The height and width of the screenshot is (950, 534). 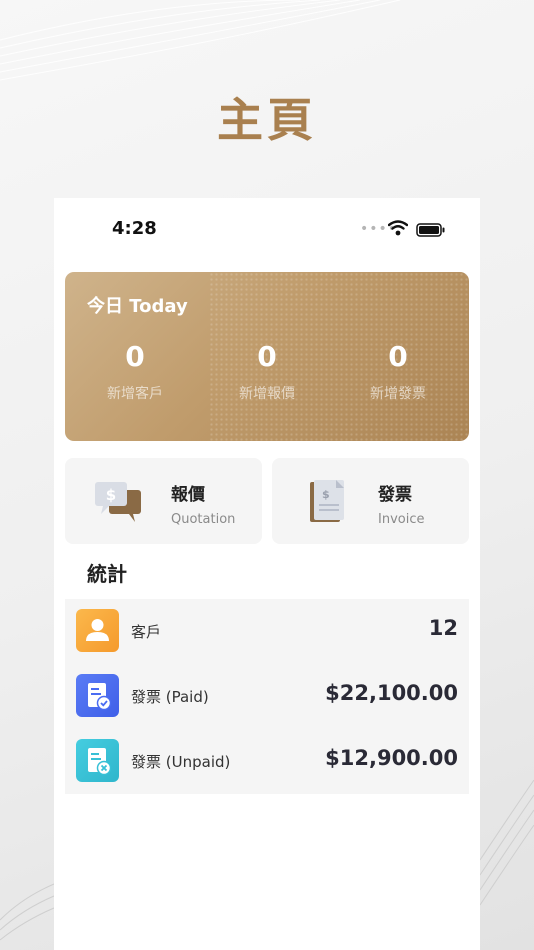 I want to click on invoice-subtitle: Invoice, so click(x=401, y=519).